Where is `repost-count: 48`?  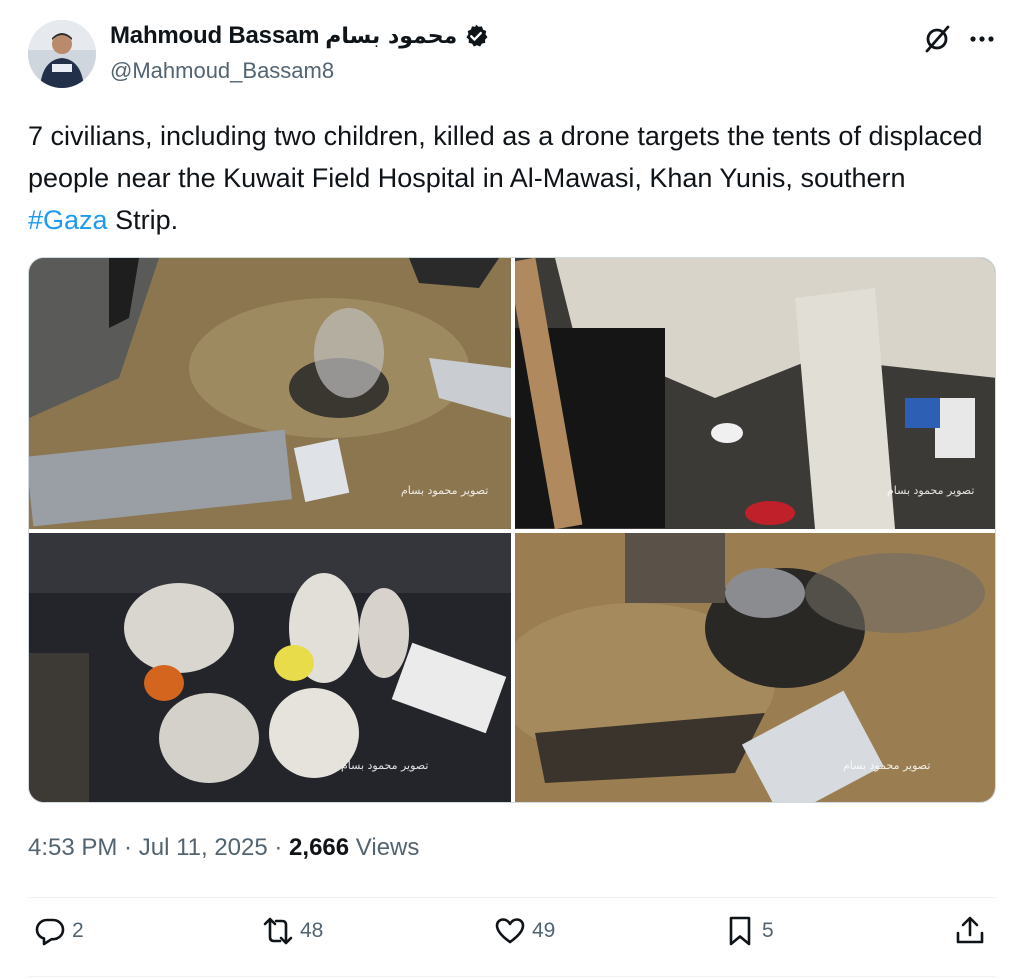
repost-count: 48 is located at coordinates (312, 930).